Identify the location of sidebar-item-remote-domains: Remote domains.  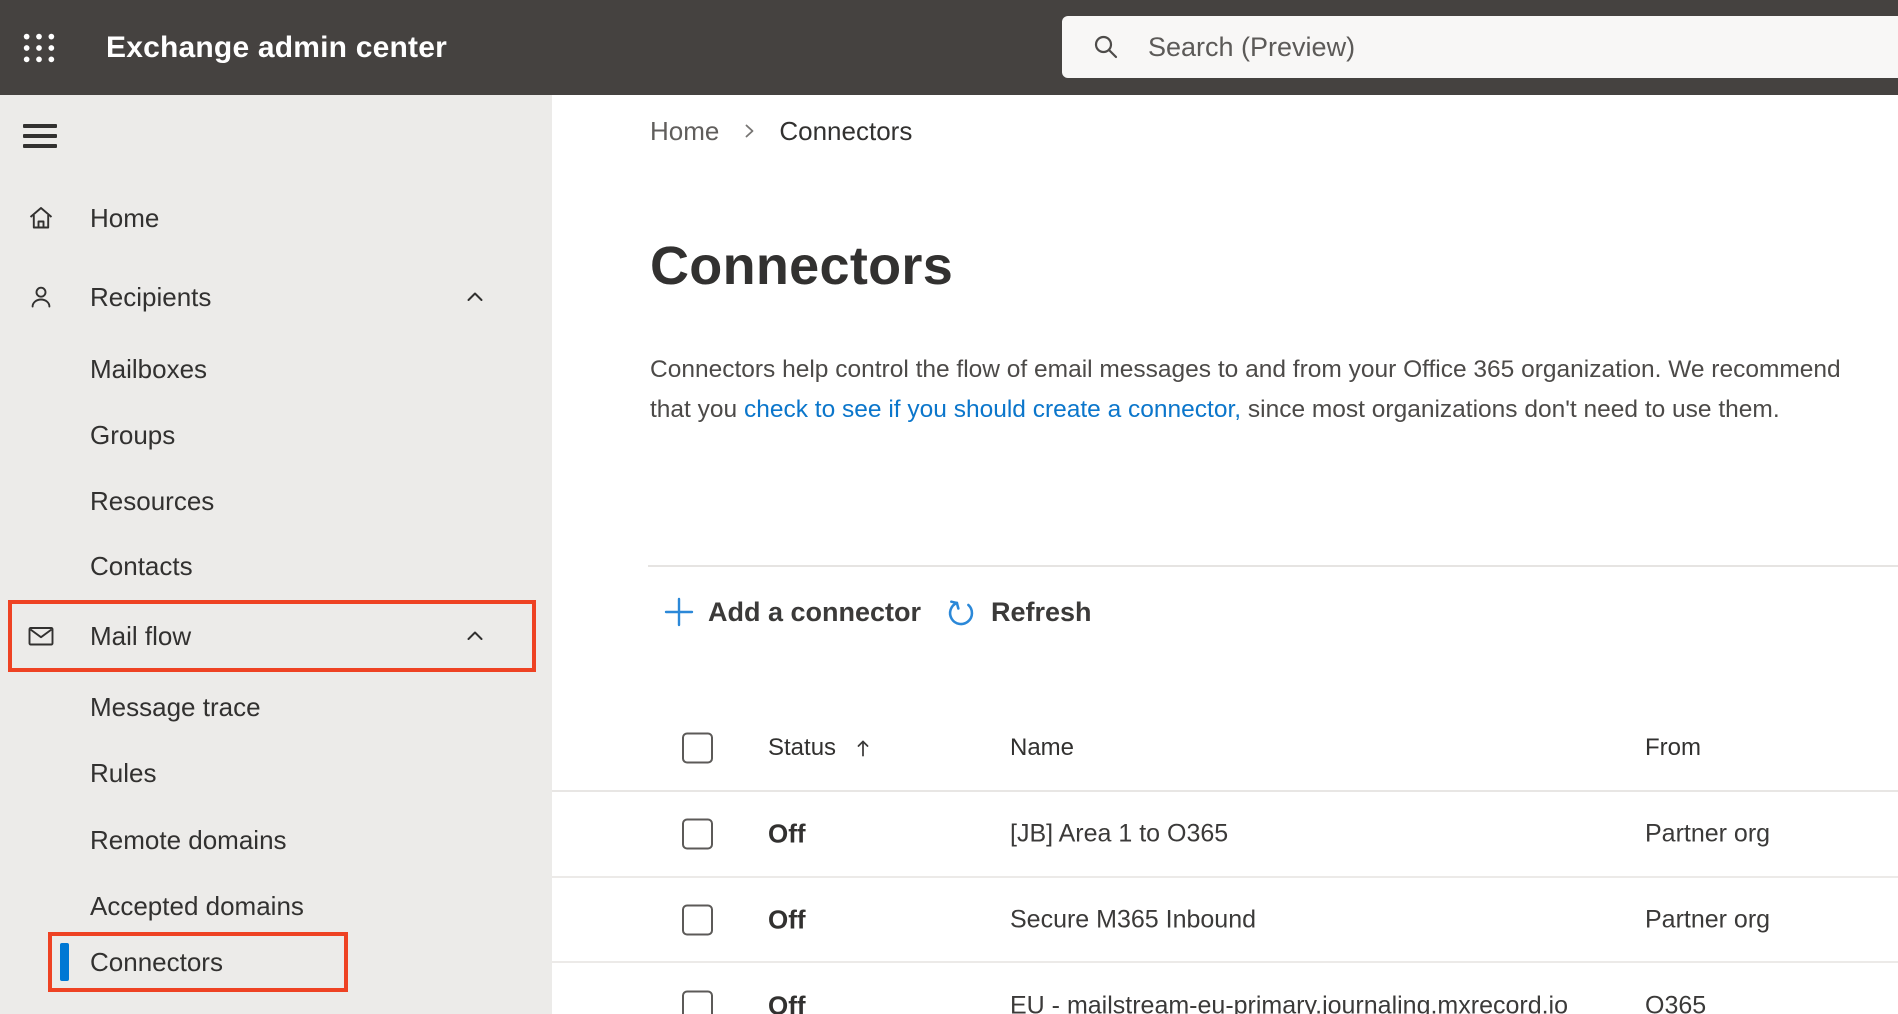
(276, 840).